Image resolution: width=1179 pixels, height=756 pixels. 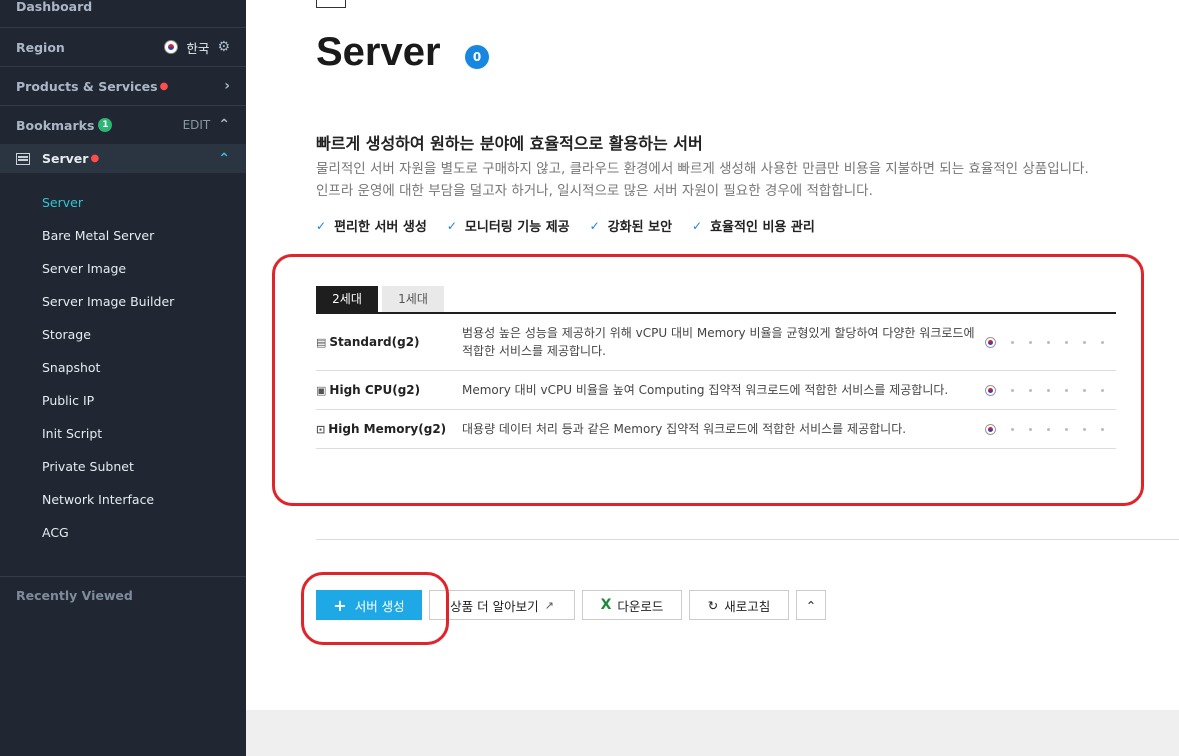 I want to click on learn-more-button: 상품 더 알아보기 ↗, so click(x=502, y=605).